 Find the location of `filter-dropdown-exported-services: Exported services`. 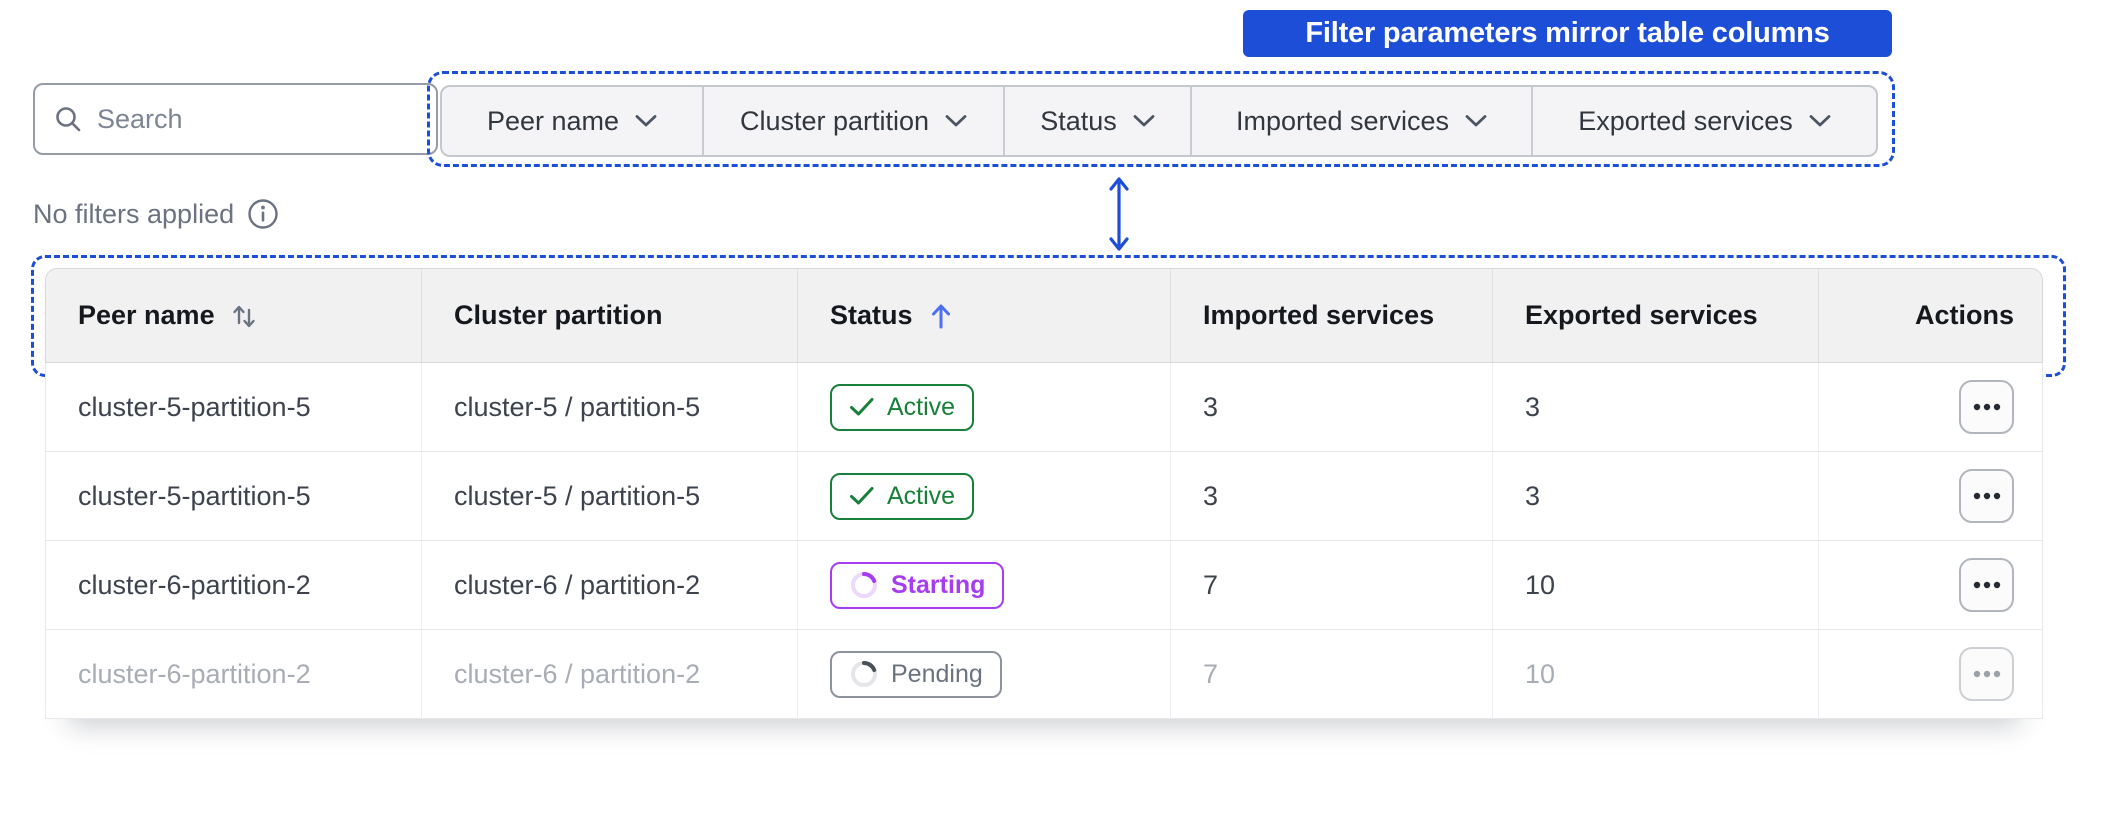

filter-dropdown-exported-services: Exported services is located at coordinates (1704, 121).